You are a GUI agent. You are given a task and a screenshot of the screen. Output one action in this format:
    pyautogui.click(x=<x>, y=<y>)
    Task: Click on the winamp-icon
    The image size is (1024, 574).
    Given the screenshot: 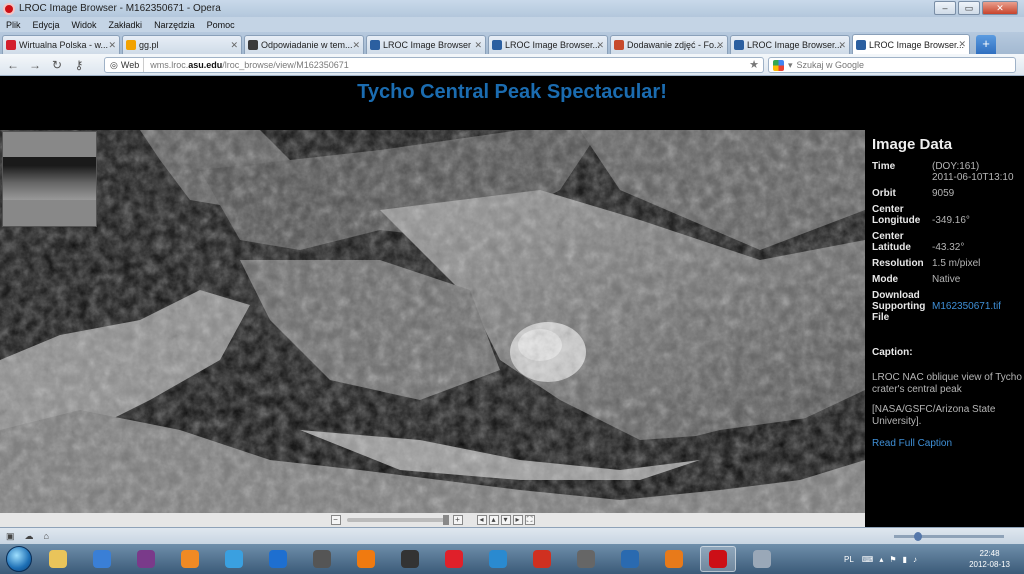 What is the action you would take?
    pyautogui.click(x=102, y=559)
    